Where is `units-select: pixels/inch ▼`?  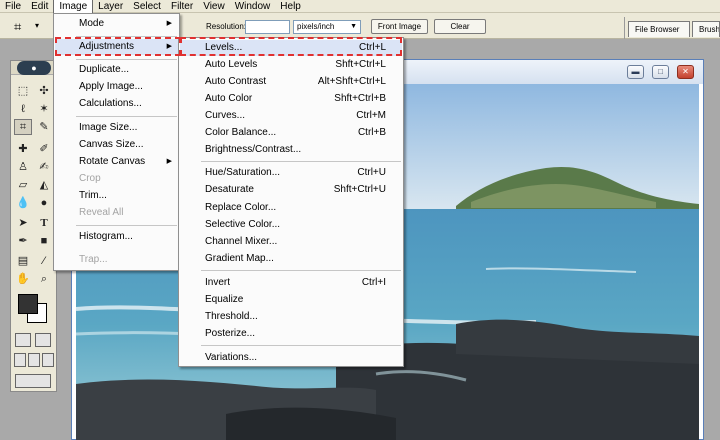
units-select: pixels/inch ▼ is located at coordinates (327, 27).